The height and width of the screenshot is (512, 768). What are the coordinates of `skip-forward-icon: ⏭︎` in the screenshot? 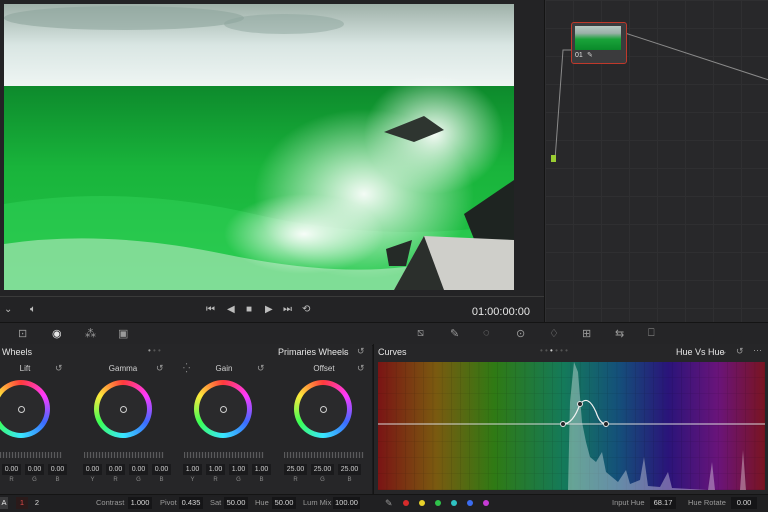 It's located at (287, 309).